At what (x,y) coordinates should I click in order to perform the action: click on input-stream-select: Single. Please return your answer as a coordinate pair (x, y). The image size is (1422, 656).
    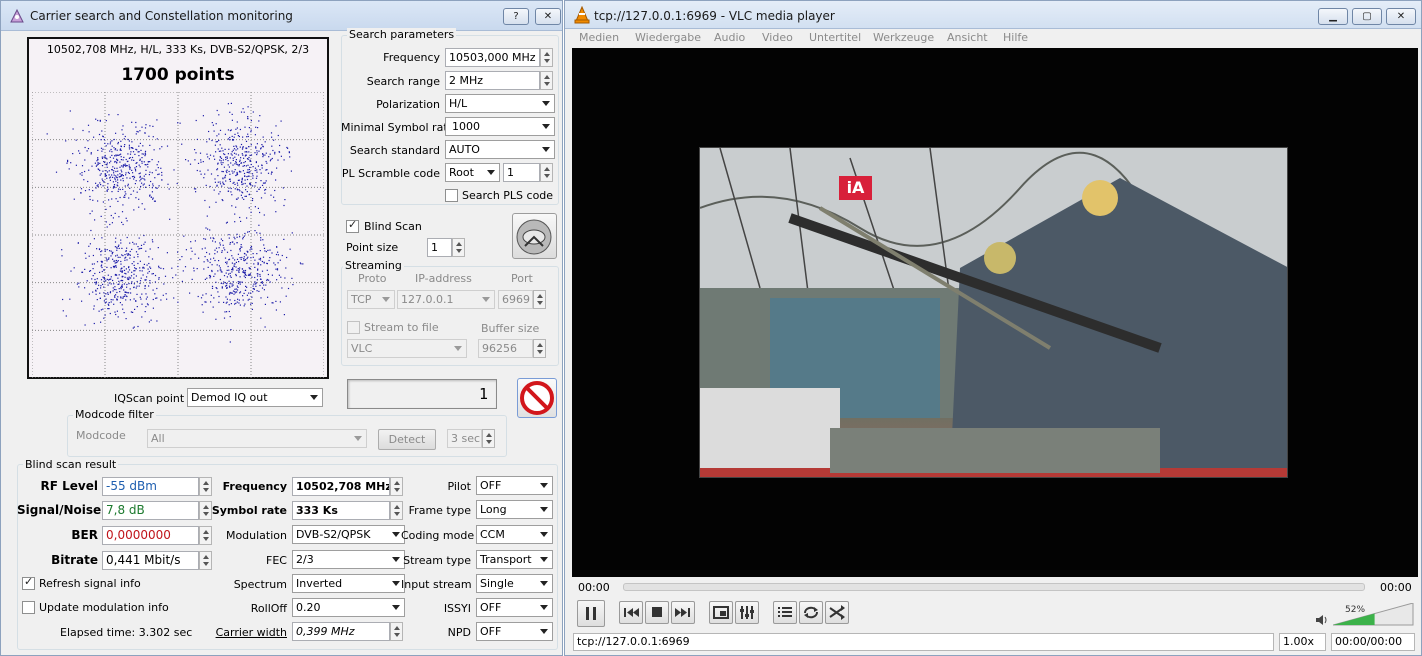
    Looking at the image, I should click on (514, 583).